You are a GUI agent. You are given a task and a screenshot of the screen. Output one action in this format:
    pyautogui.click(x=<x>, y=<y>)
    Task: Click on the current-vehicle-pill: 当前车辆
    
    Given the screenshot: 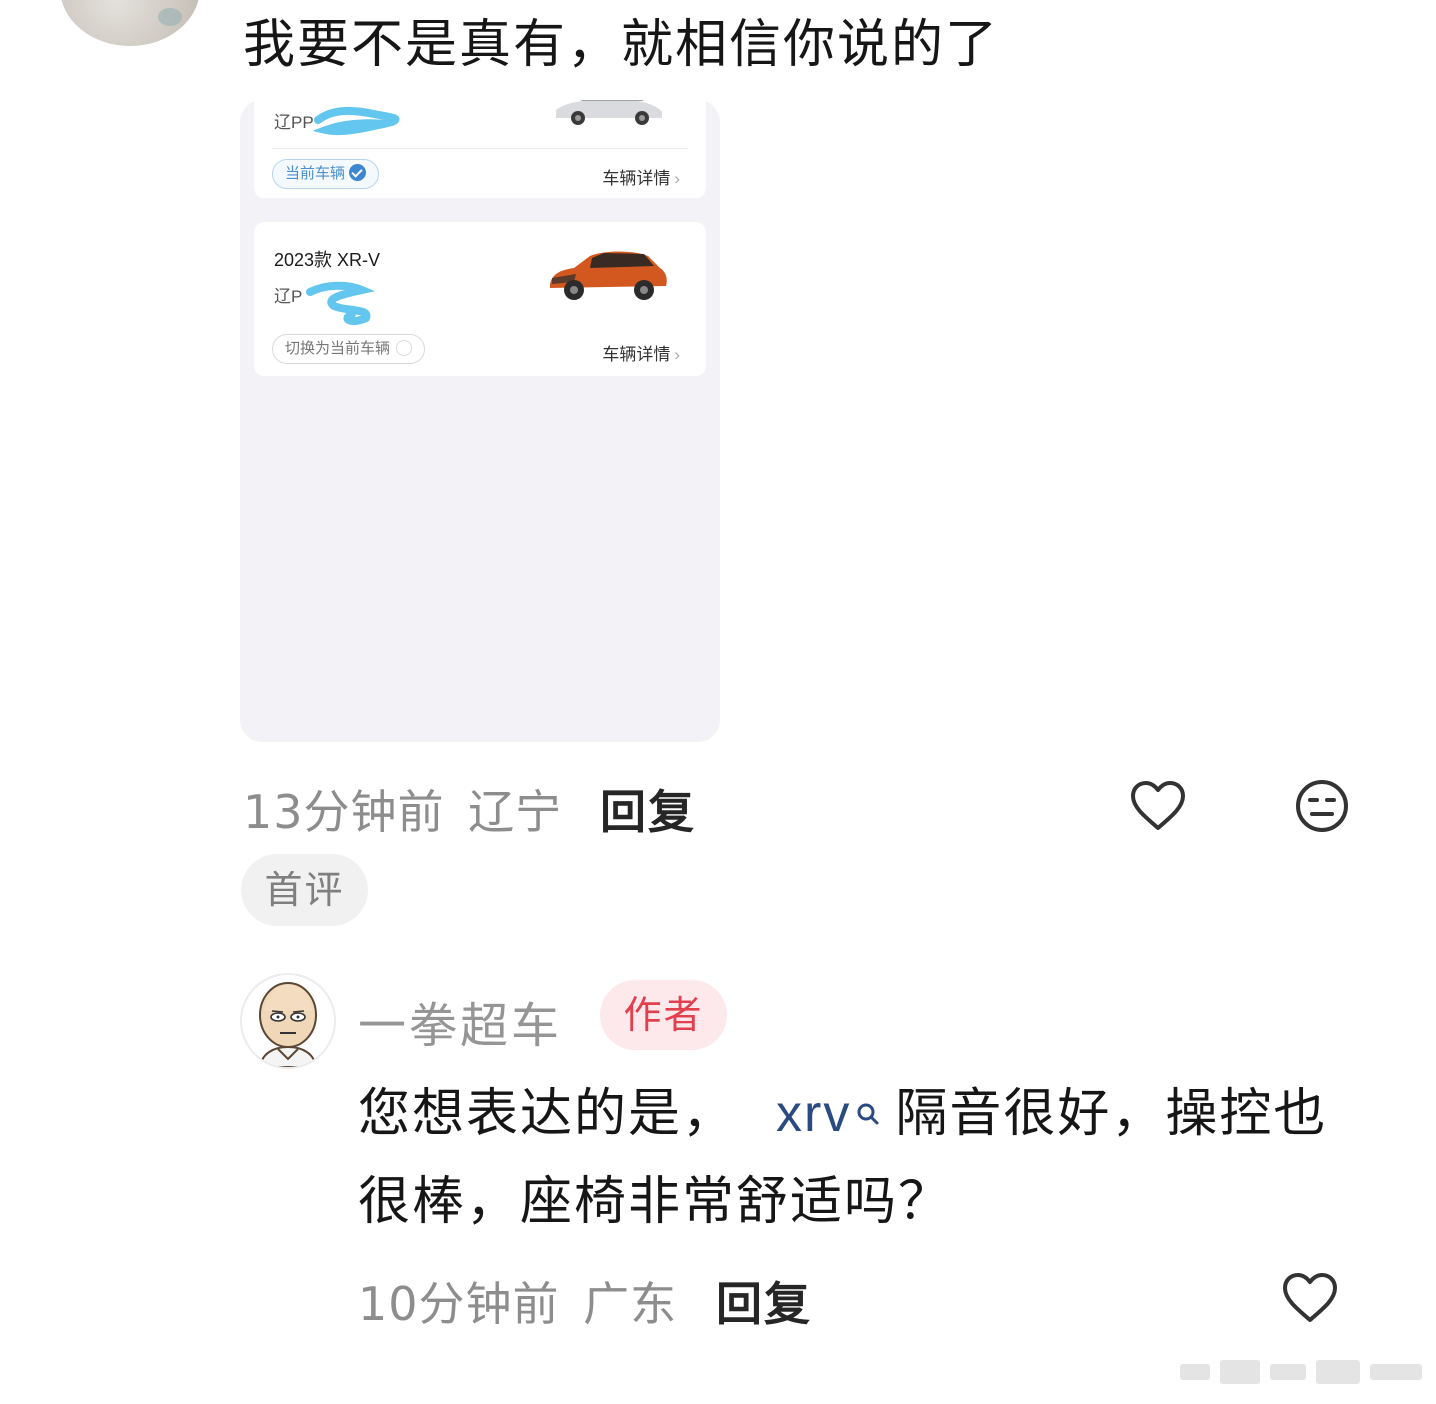 What is the action you would take?
    pyautogui.click(x=326, y=174)
    